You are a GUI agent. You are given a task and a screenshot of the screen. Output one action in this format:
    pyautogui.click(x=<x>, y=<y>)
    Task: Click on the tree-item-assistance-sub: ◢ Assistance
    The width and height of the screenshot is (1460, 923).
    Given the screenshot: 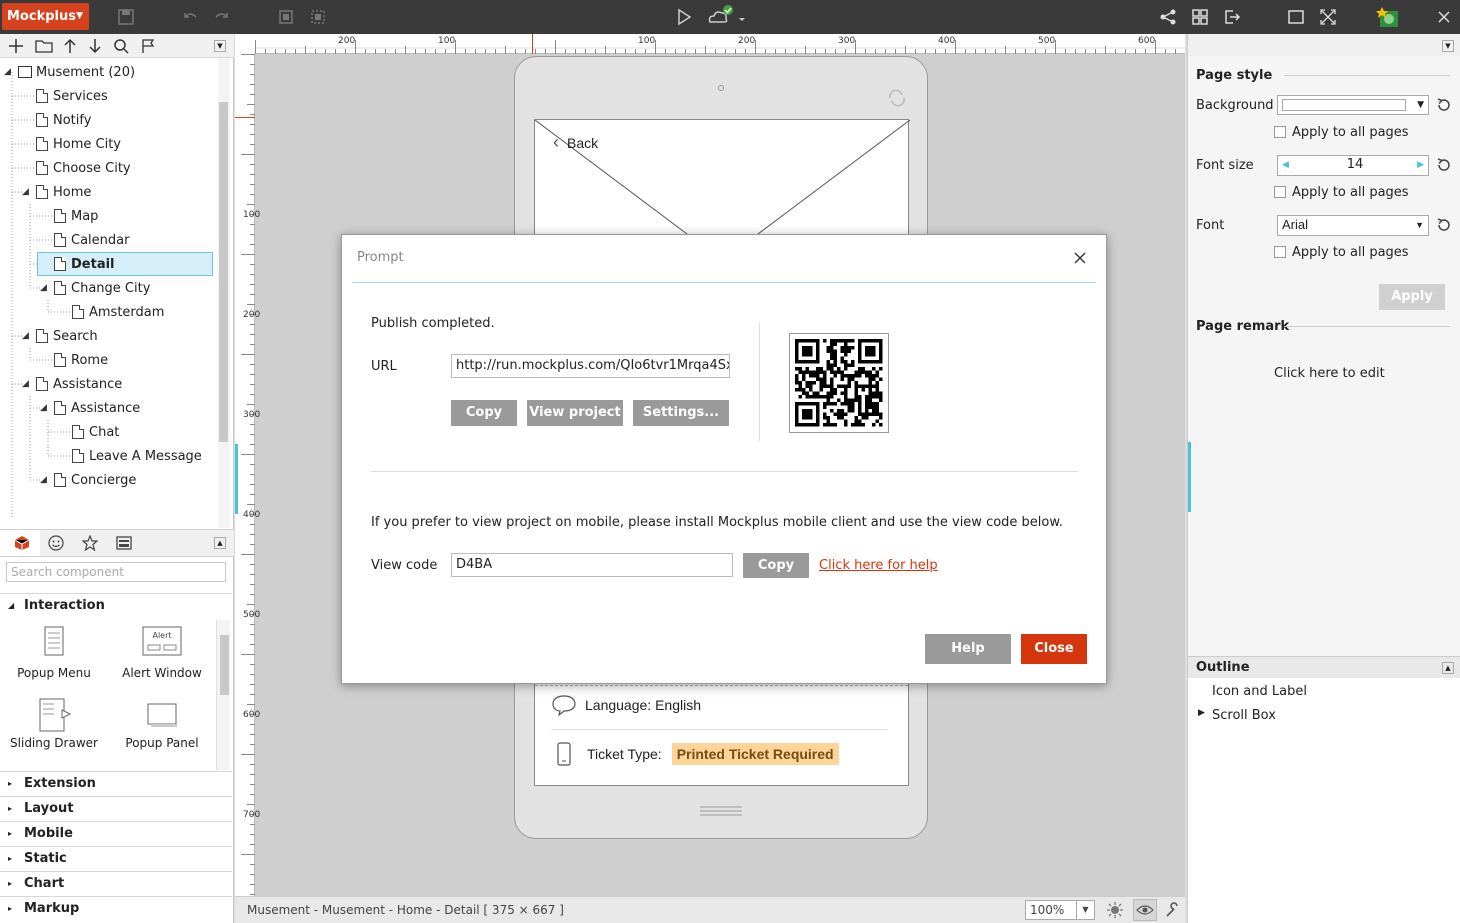 What is the action you would take?
    pyautogui.click(x=90, y=408)
    